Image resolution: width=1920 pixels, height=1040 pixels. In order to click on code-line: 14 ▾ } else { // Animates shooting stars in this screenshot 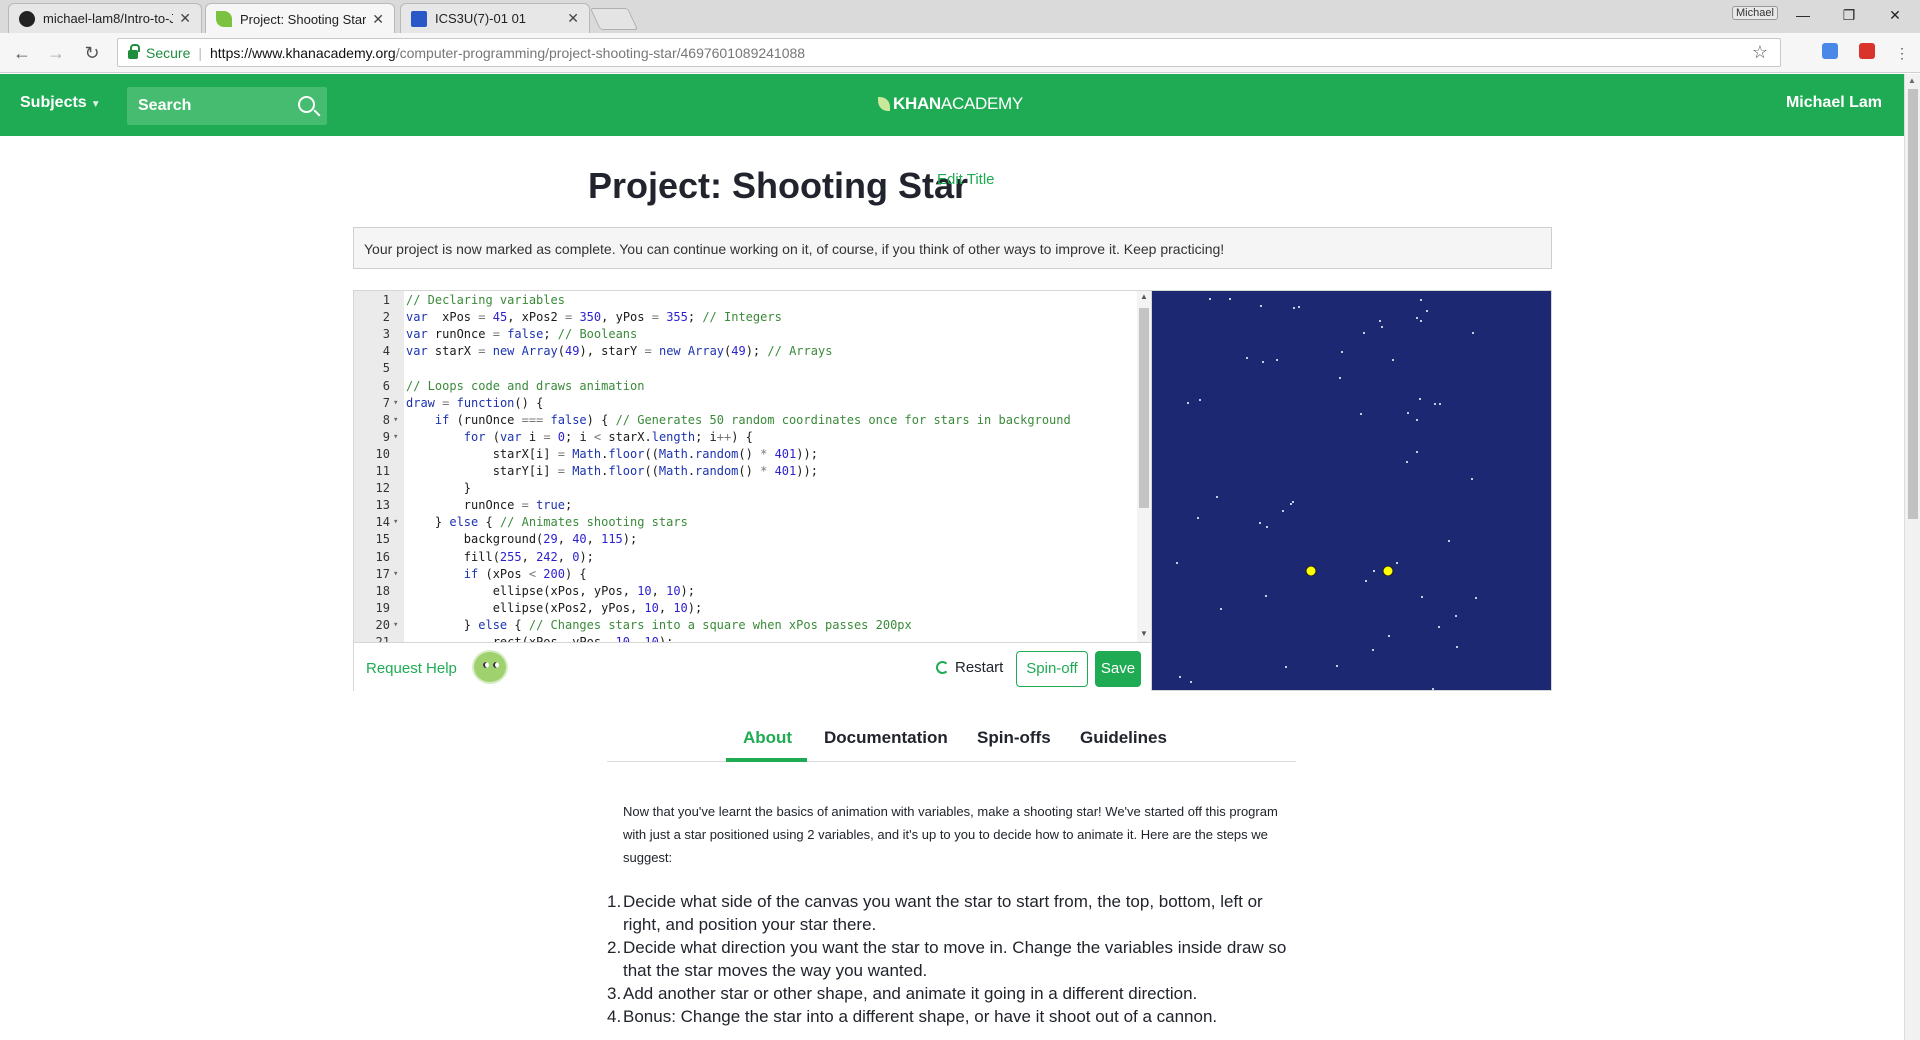, I will do `click(745, 522)`.